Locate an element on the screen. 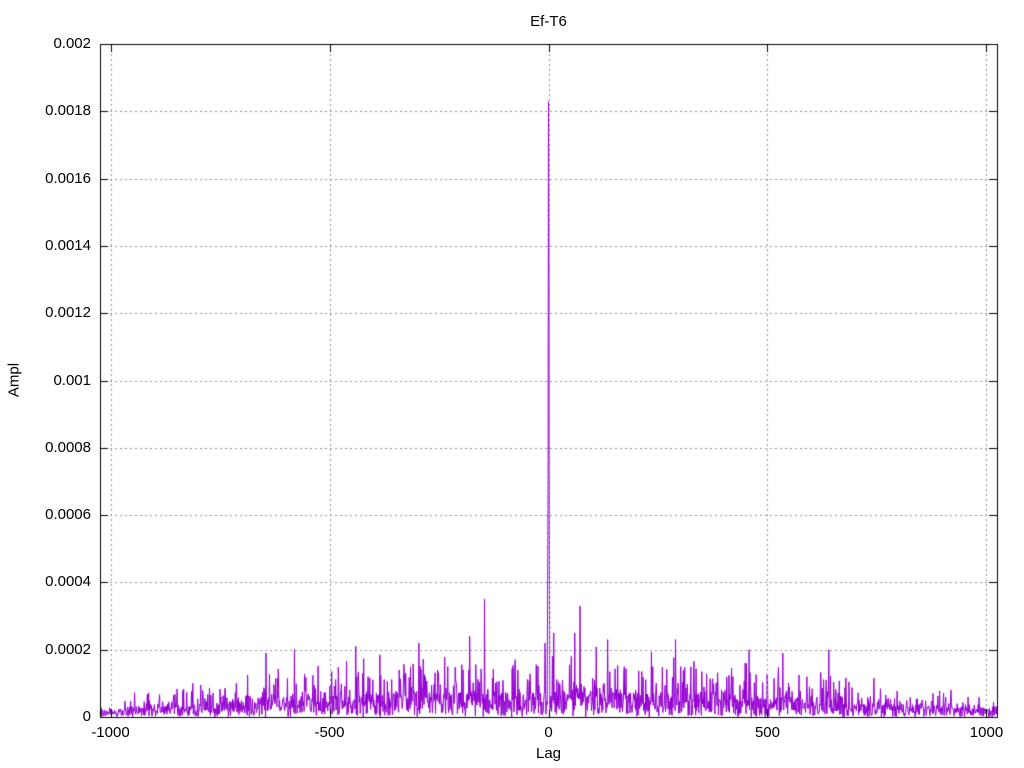 Image resolution: width=1024 pixels, height=768 pixels. y-tick-label: 0.0004 is located at coordinates (68, 582).